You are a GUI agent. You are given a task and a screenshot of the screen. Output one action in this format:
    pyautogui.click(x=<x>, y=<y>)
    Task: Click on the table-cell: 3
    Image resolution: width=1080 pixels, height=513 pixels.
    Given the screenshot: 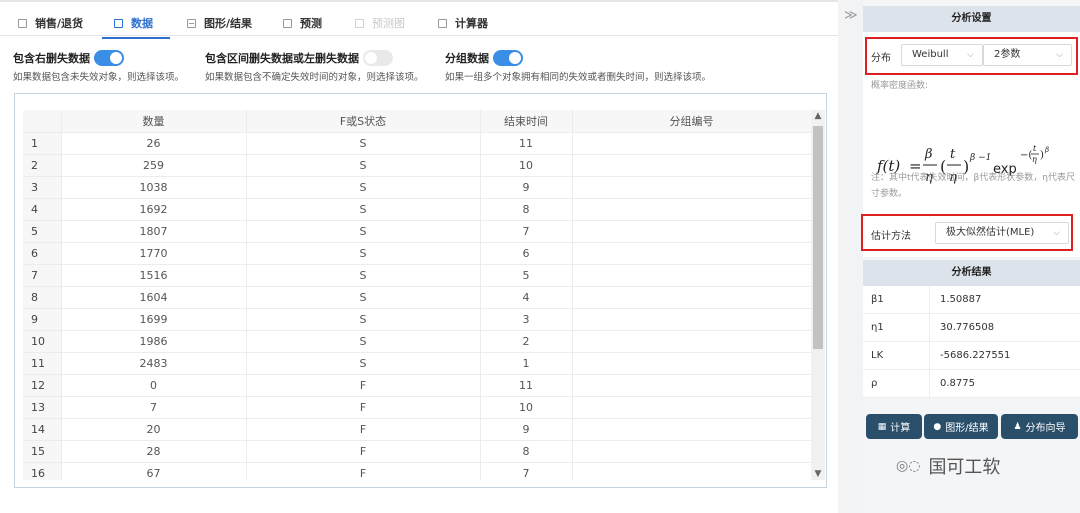 What is the action you would take?
    pyautogui.click(x=526, y=319)
    